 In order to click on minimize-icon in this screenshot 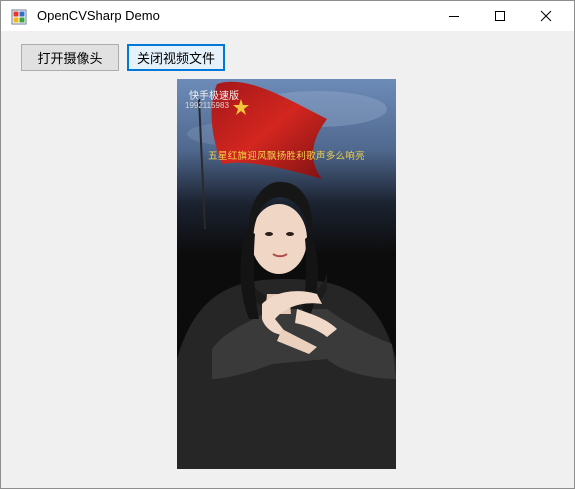, I will do `click(454, 16)`.